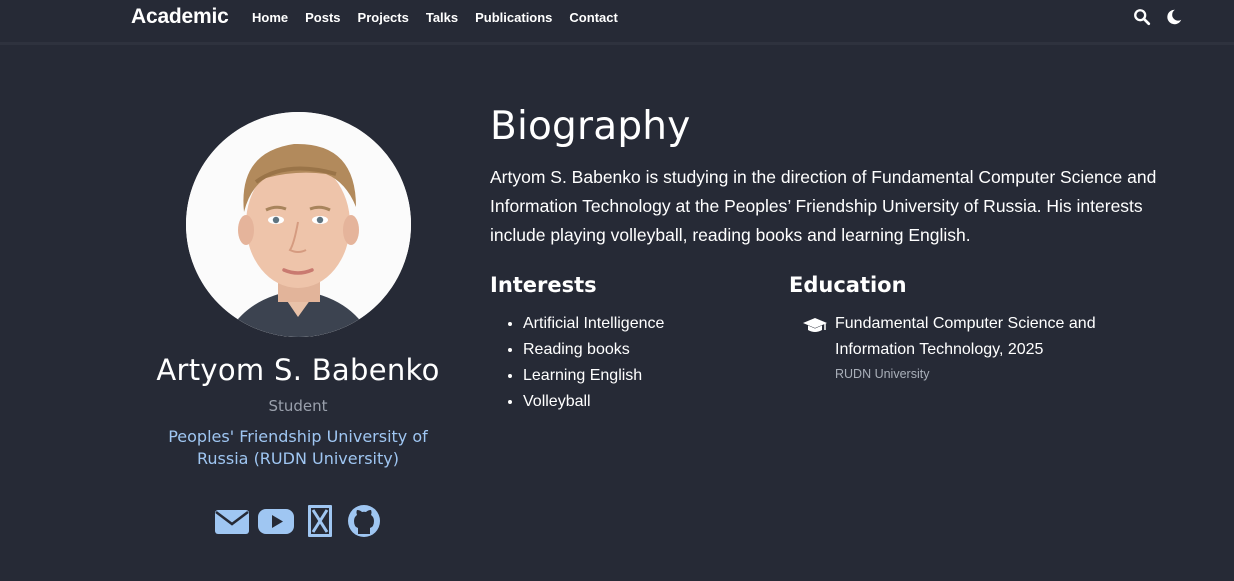 The width and height of the screenshot is (1234, 581). What do you see at coordinates (298, 521) in the screenshot?
I see `social-links` at bounding box center [298, 521].